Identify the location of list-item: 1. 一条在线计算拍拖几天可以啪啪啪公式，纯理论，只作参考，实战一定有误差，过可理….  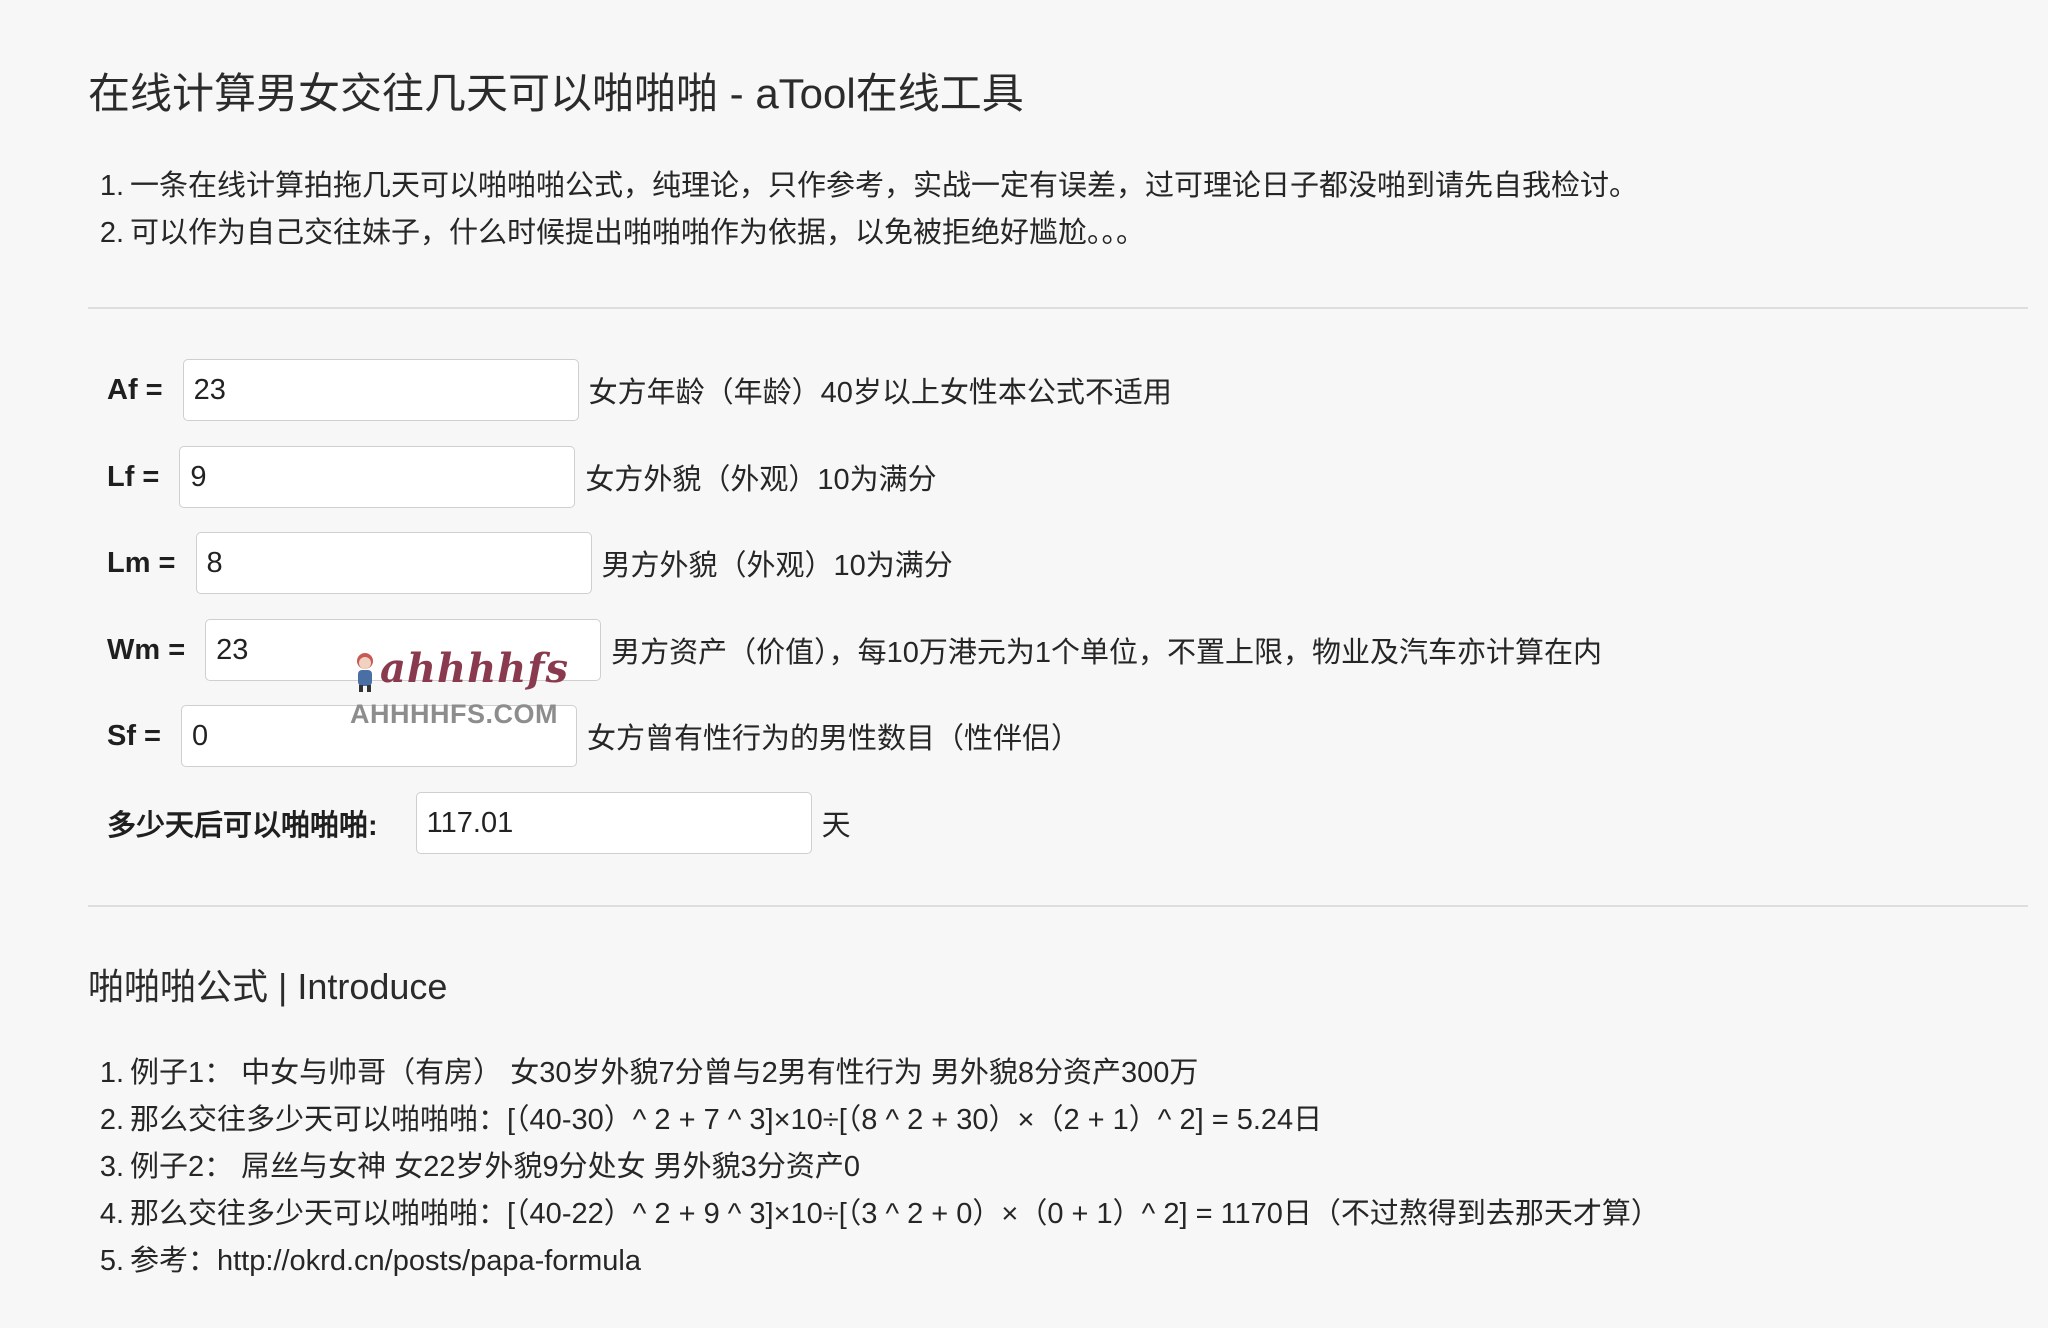
(869, 186).